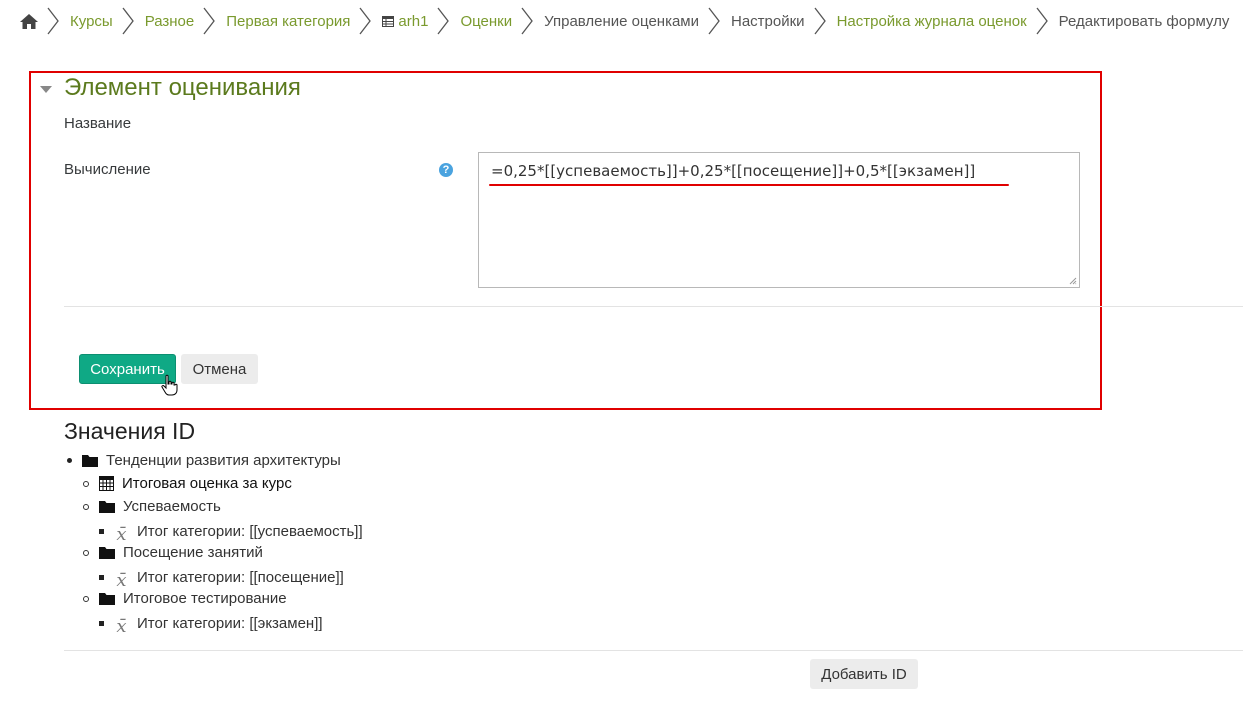  I want to click on breadcrumb-grade-management: Управление оценками, so click(621, 21).